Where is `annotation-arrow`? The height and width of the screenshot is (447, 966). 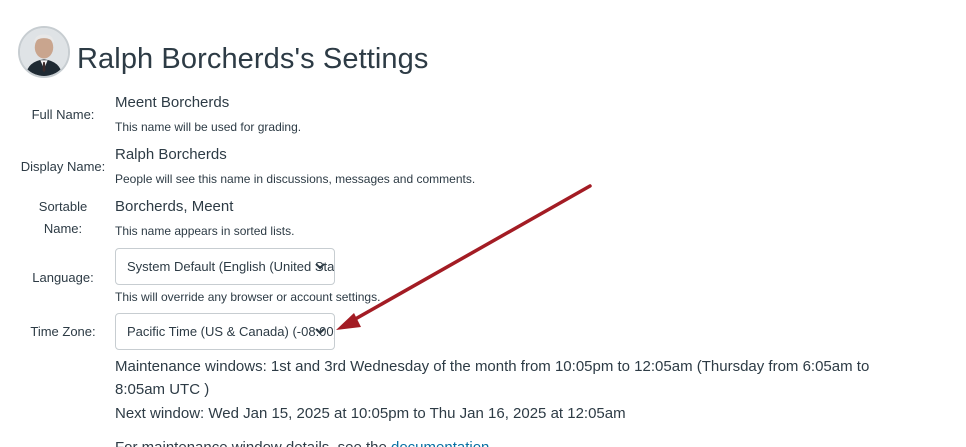 annotation-arrow is located at coordinates (464, 257).